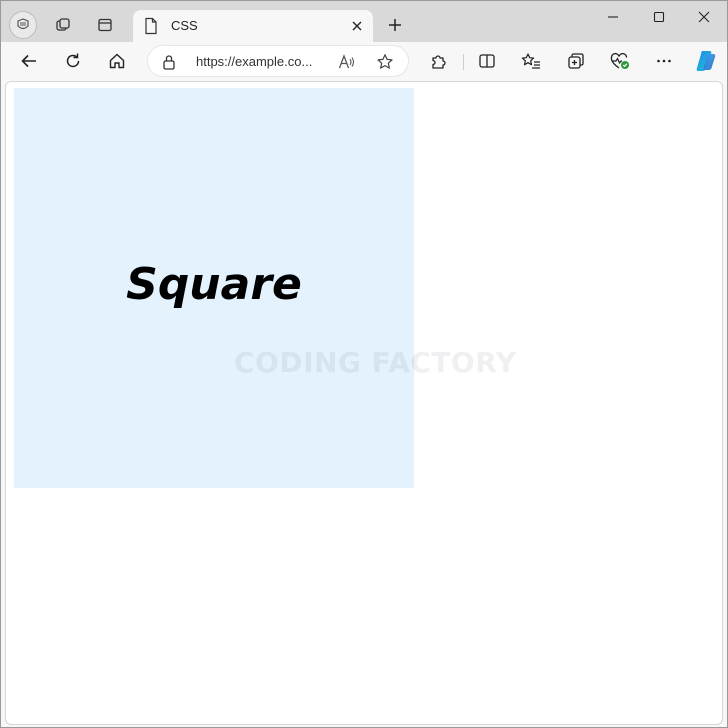 The image size is (728, 728). I want to click on tab-strip: CSS, so click(364, 21).